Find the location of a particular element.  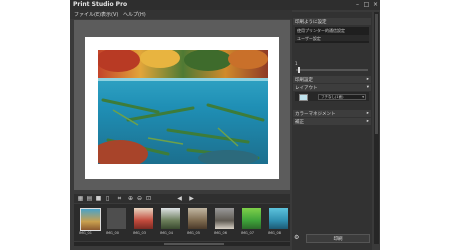

section-print-settings: 印刷設定 ▸ is located at coordinates (332, 79).